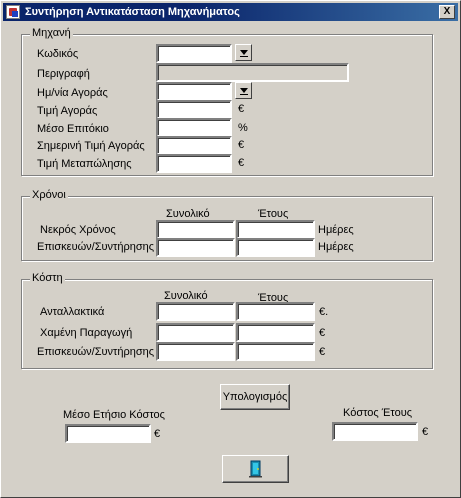  What do you see at coordinates (157, 434) in the screenshot?
I see `avg-annual-cost-currency: €` at bounding box center [157, 434].